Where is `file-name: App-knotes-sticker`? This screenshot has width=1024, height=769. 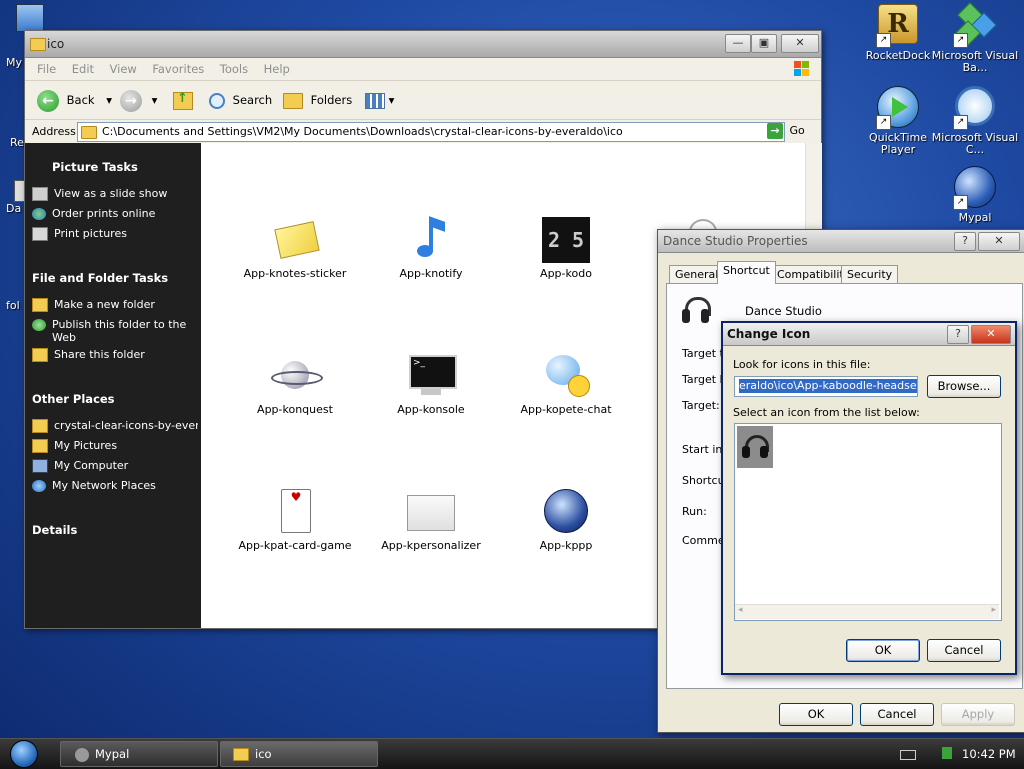 file-name: App-knotes-sticker is located at coordinates (295, 273).